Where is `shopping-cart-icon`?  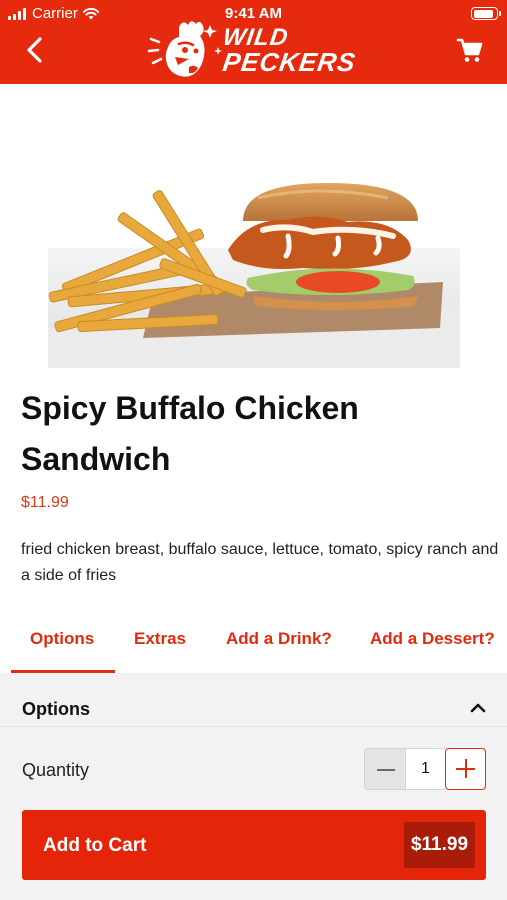
shopping-cart-icon is located at coordinates (469, 50).